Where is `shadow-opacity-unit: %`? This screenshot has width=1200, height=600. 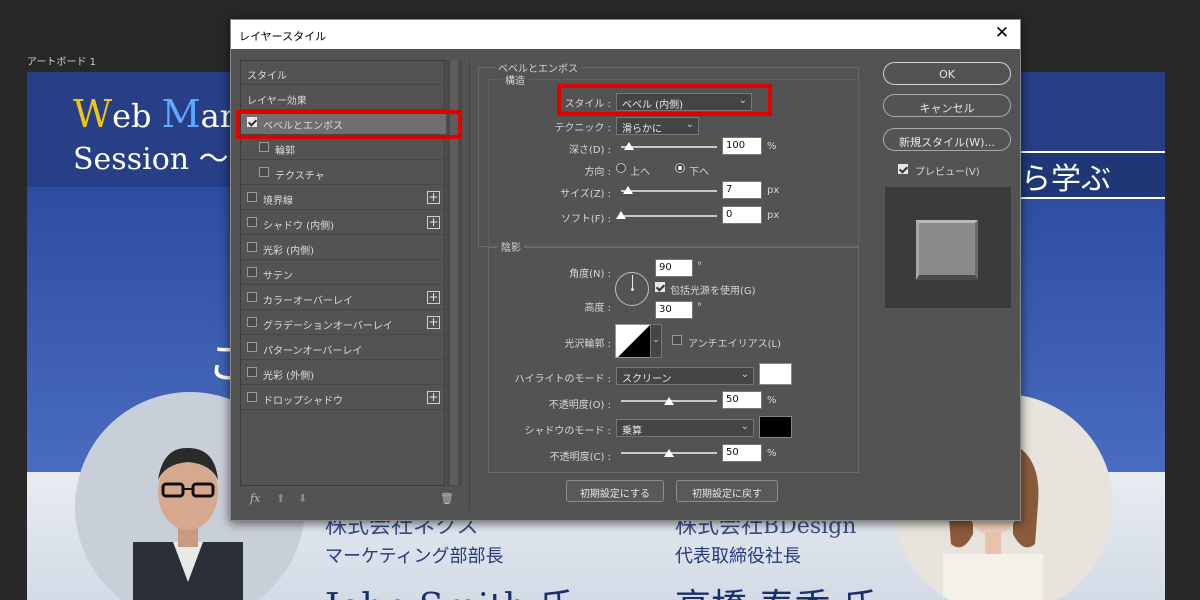 shadow-opacity-unit: % is located at coordinates (772, 453).